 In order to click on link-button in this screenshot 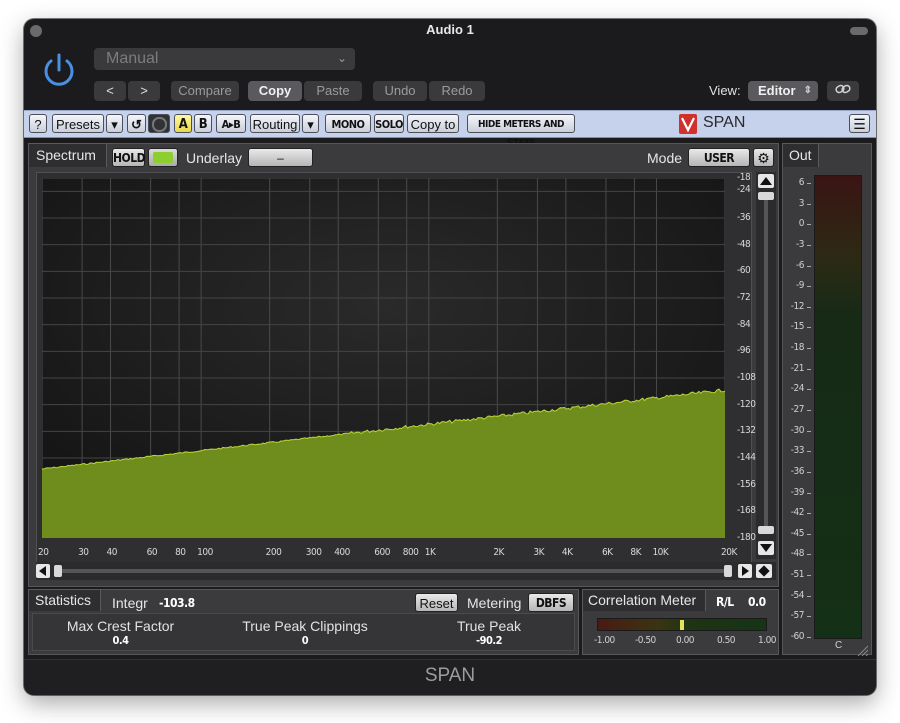, I will do `click(843, 91)`.